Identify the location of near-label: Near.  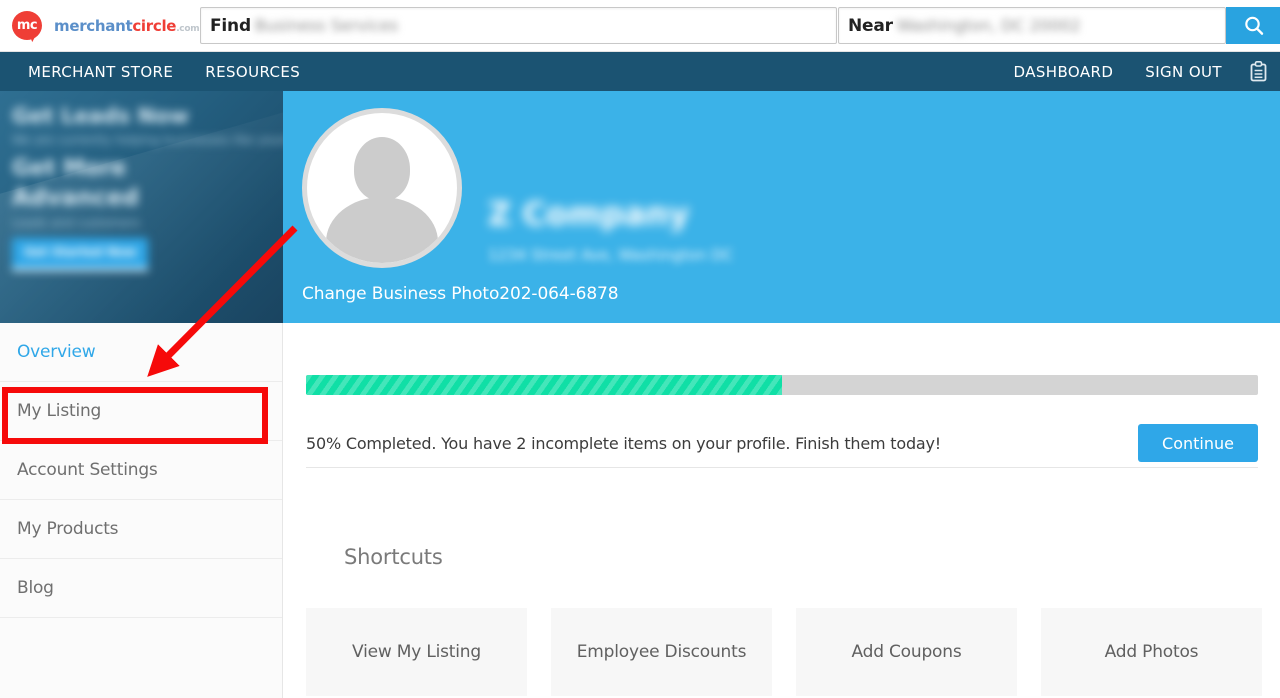
(870, 25).